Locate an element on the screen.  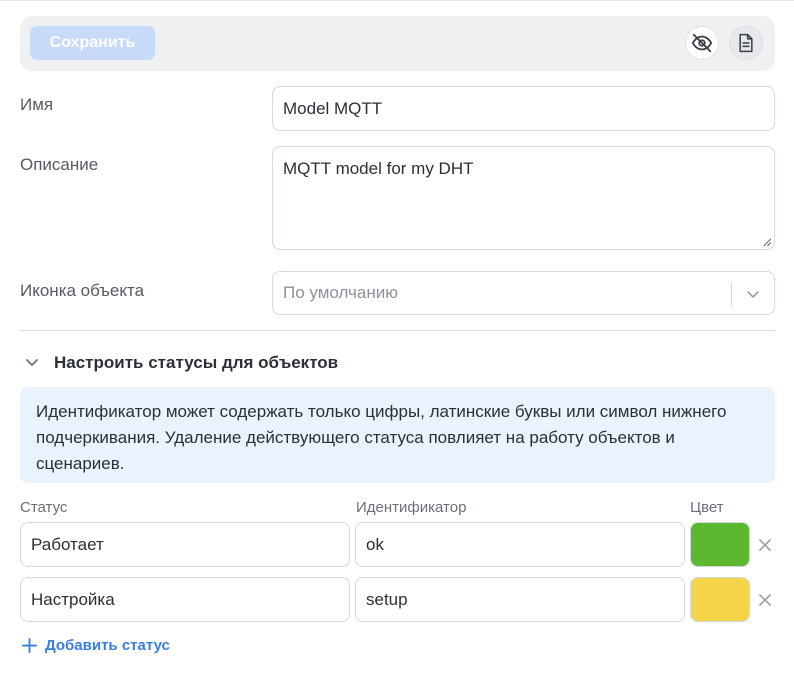
status-name-input: Настройка is located at coordinates (185, 599).